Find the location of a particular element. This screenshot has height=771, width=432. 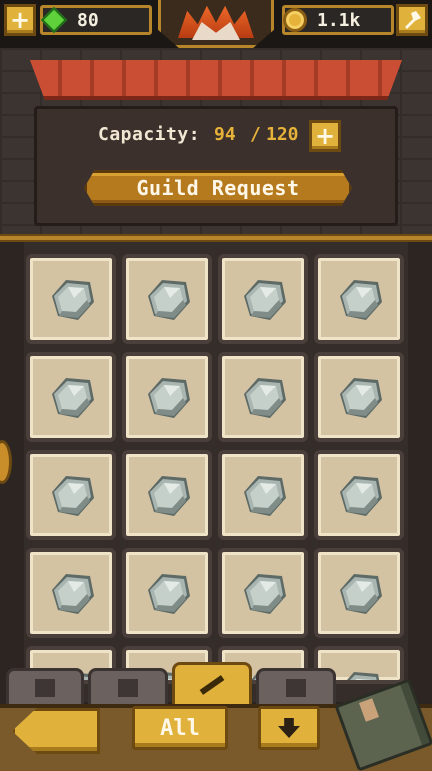

tab-potions is located at coordinates (45, 686).